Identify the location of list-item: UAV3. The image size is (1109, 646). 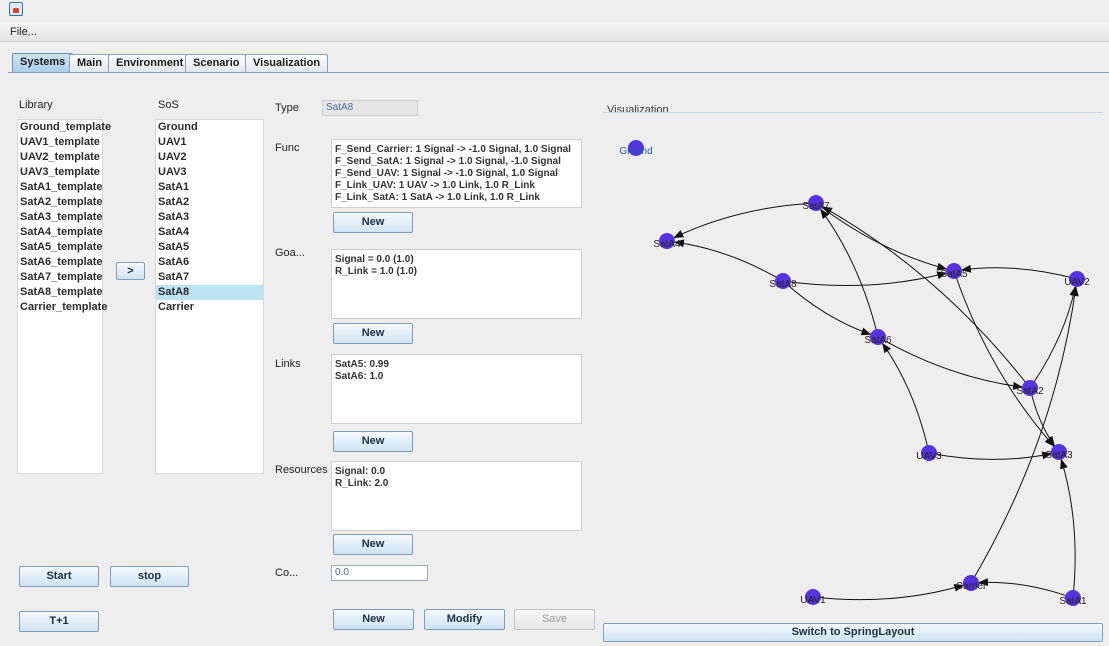
(209, 172).